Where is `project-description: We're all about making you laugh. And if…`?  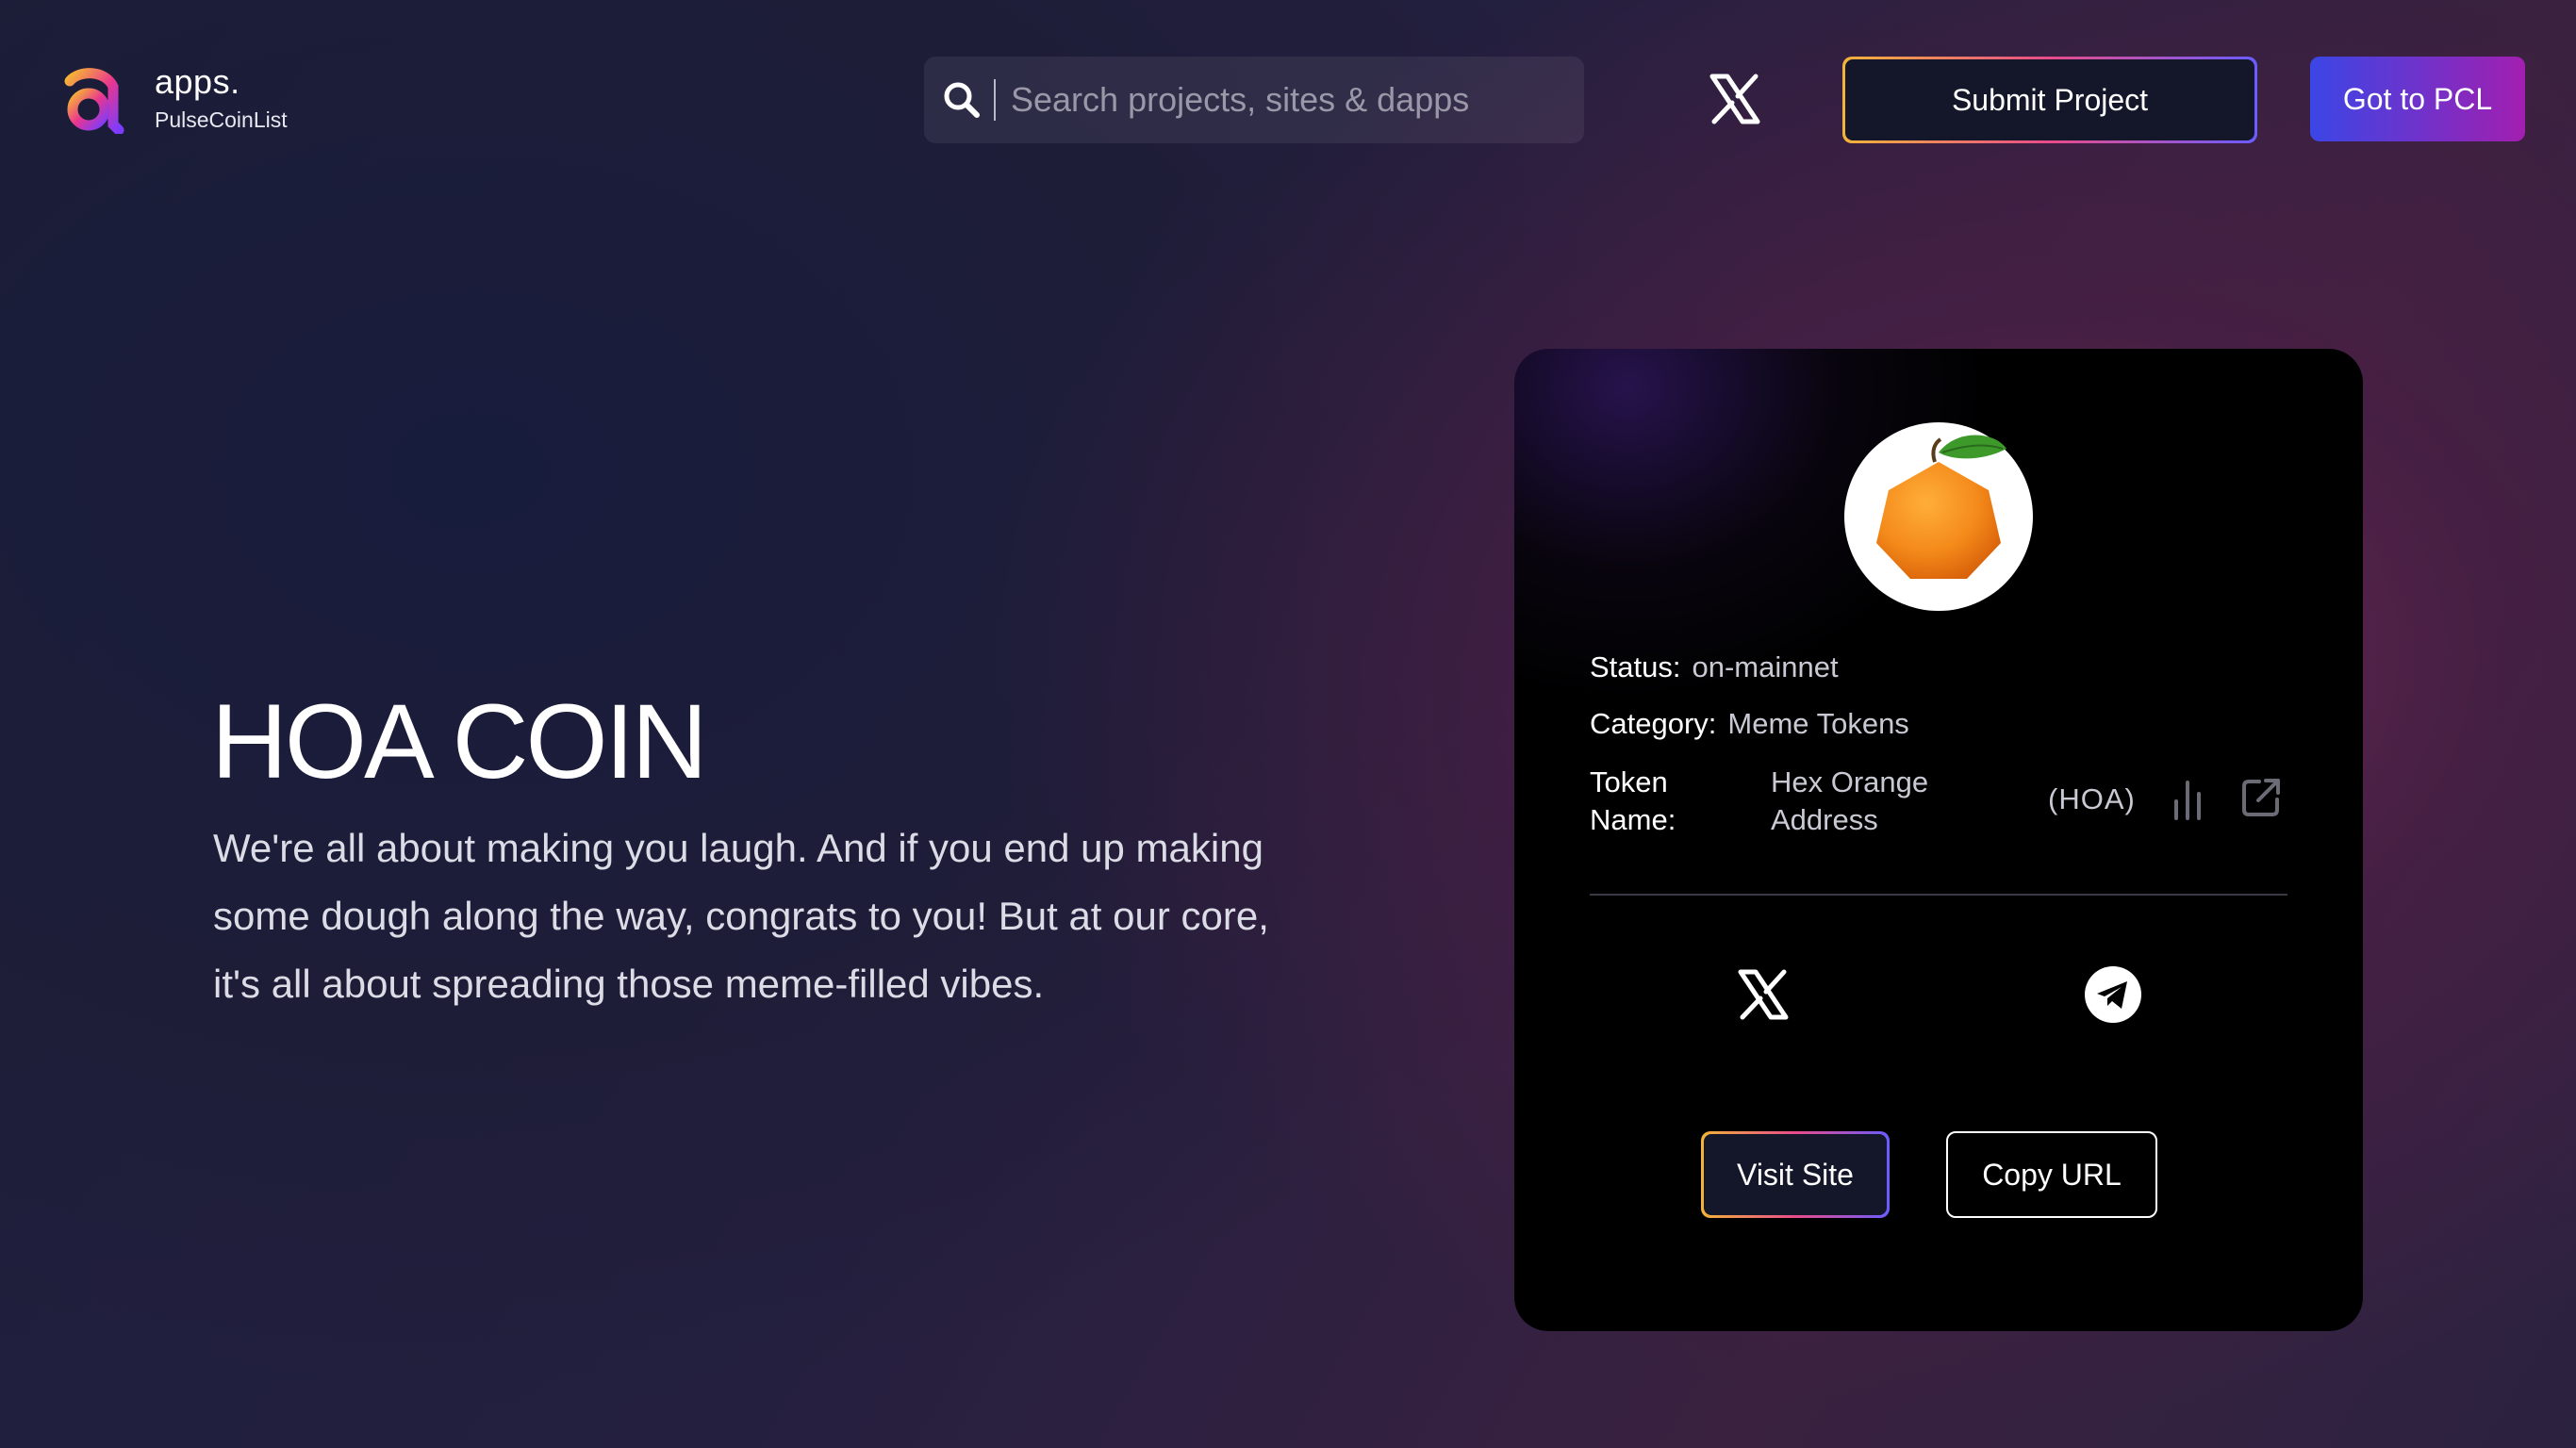
project-description: We're all about making you laugh. And if… is located at coordinates (741, 916).